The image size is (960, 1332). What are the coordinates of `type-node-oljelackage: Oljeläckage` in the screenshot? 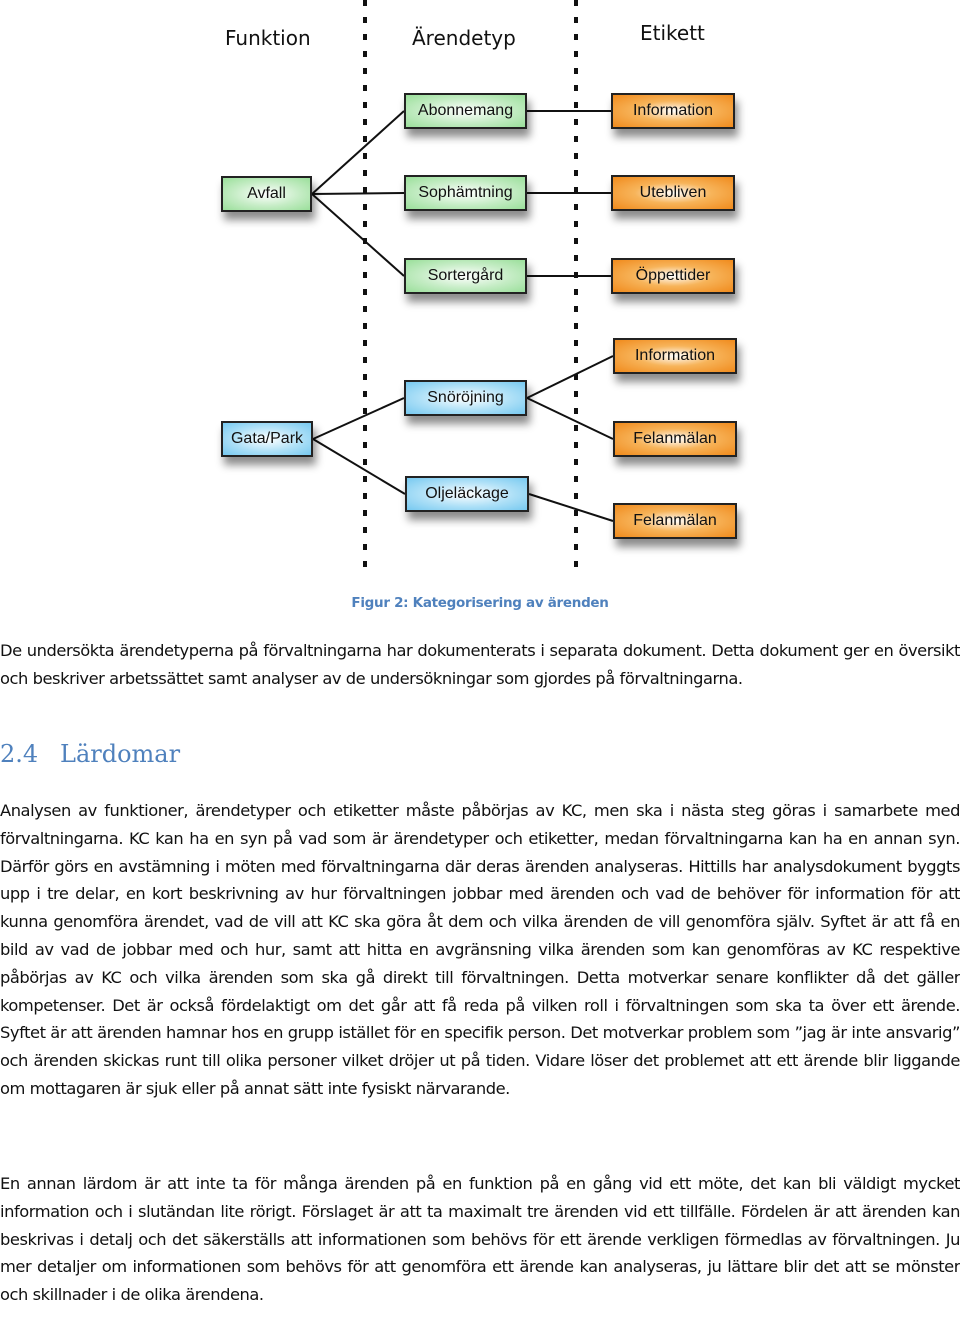 It's located at (467, 494).